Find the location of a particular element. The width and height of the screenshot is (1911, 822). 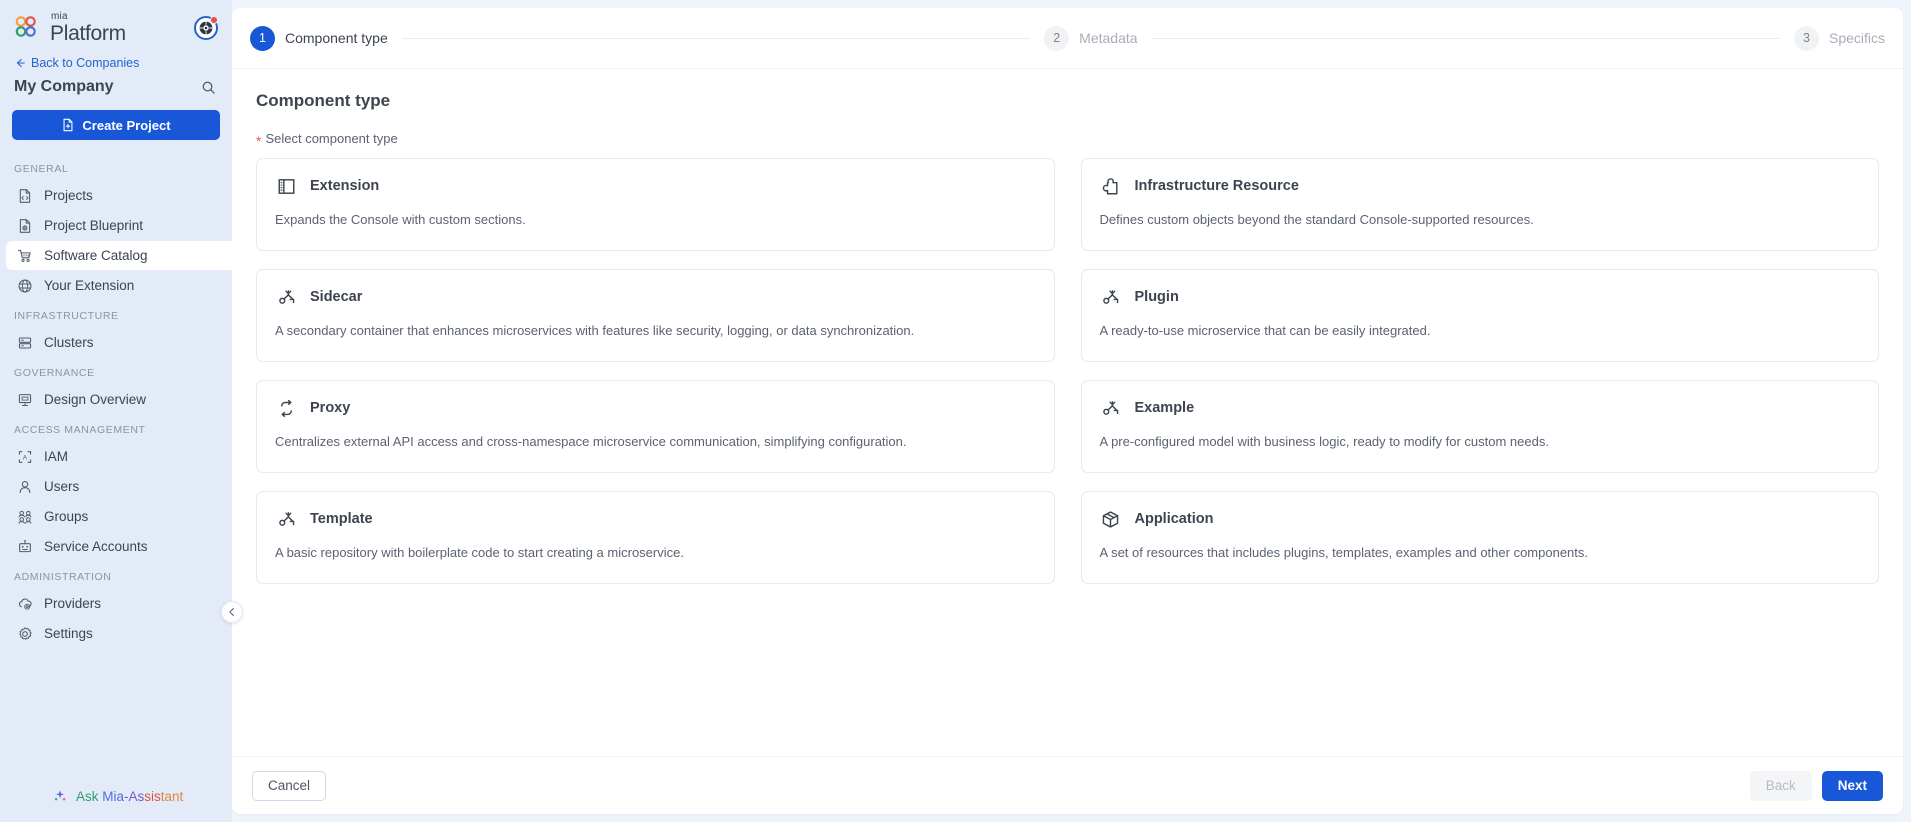

card-head: Infrastructure Resource is located at coordinates (1480, 186).